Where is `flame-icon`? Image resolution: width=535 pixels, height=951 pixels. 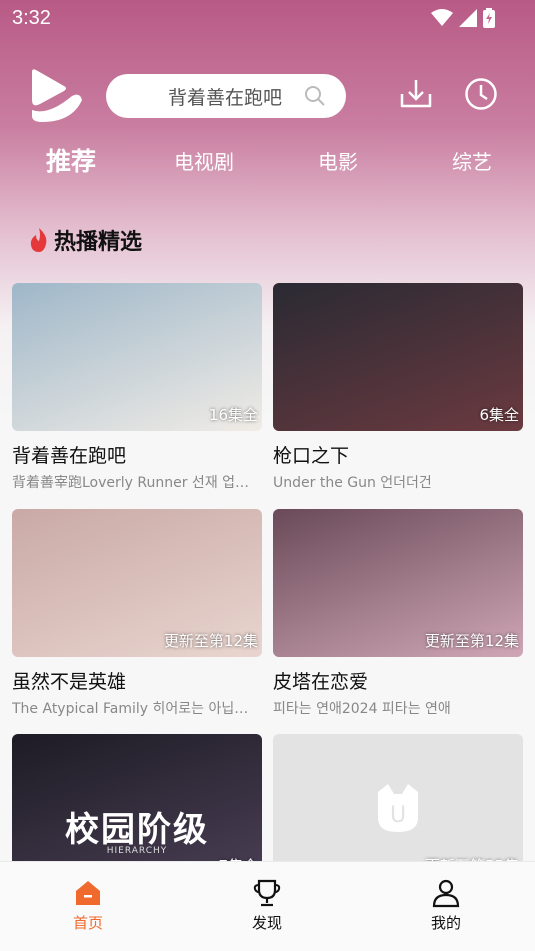
flame-icon is located at coordinates (38, 240).